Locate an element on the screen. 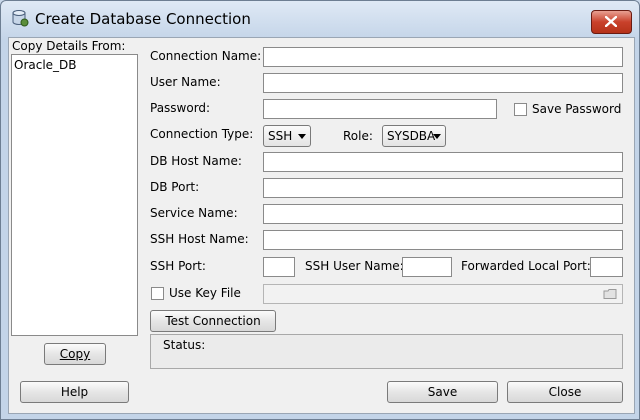 The height and width of the screenshot is (420, 640). save-password-label: Save Password is located at coordinates (577, 109).